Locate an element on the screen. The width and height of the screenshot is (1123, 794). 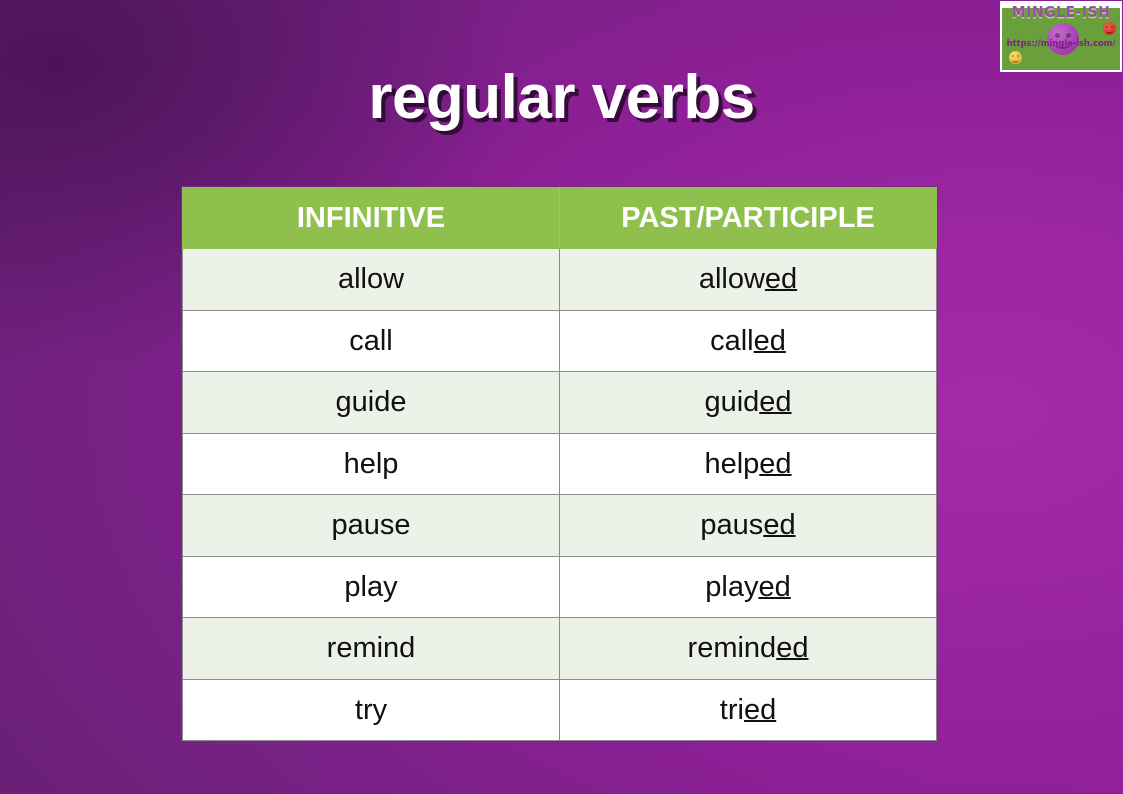
cell-infinitive: pause is located at coordinates (371, 525).